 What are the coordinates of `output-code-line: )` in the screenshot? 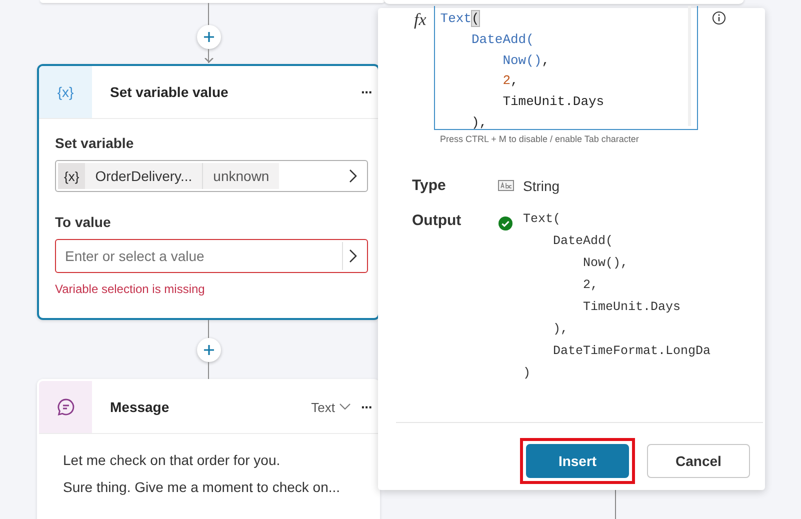 It's located at (527, 374).